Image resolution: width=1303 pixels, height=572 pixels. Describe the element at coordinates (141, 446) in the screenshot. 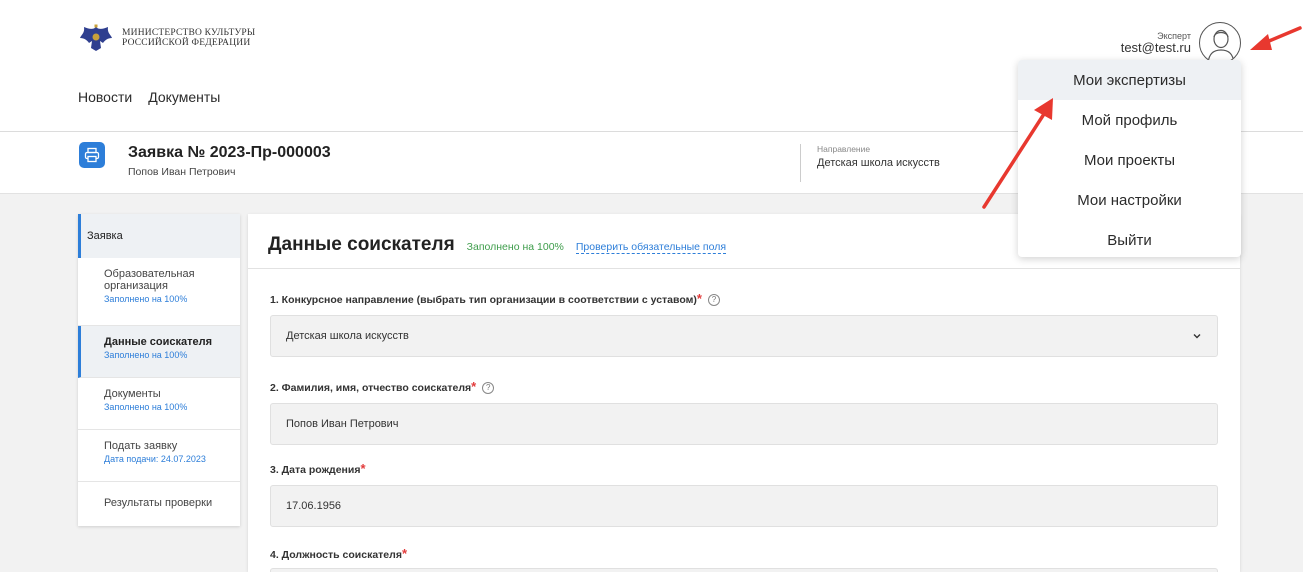

I see `sidebar-item-label: Подать заявку` at that location.